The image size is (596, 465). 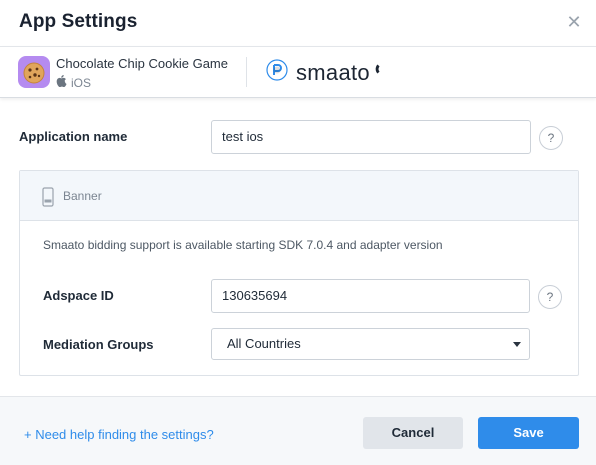 What do you see at coordinates (277, 72) in the screenshot?
I see `smaato-logo-icon` at bounding box center [277, 72].